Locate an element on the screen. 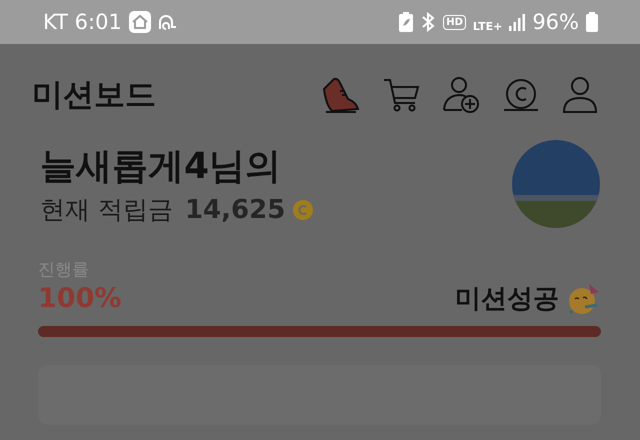 The width and height of the screenshot is (640, 440). status-time: KT 6:01 is located at coordinates (82, 22).